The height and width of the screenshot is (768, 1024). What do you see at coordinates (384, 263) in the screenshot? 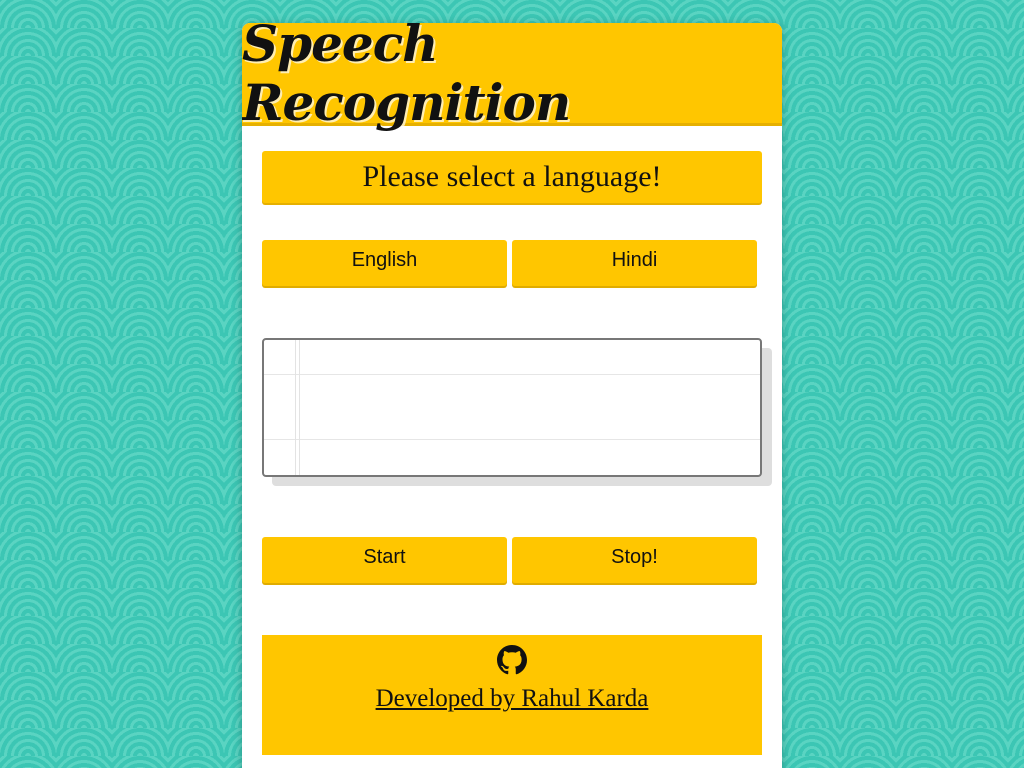
I see `english-button: English` at bounding box center [384, 263].